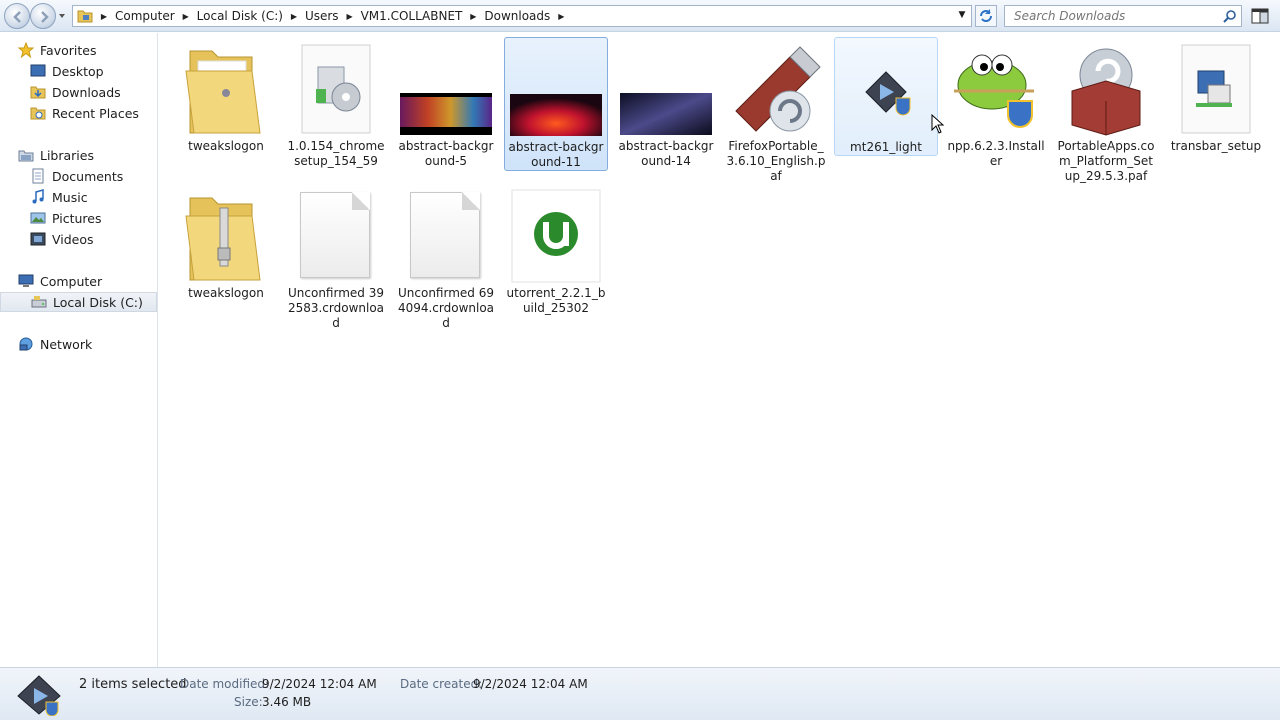  What do you see at coordinates (145, 16) in the screenshot?
I see `breadcrumb-computer: Computer` at bounding box center [145, 16].